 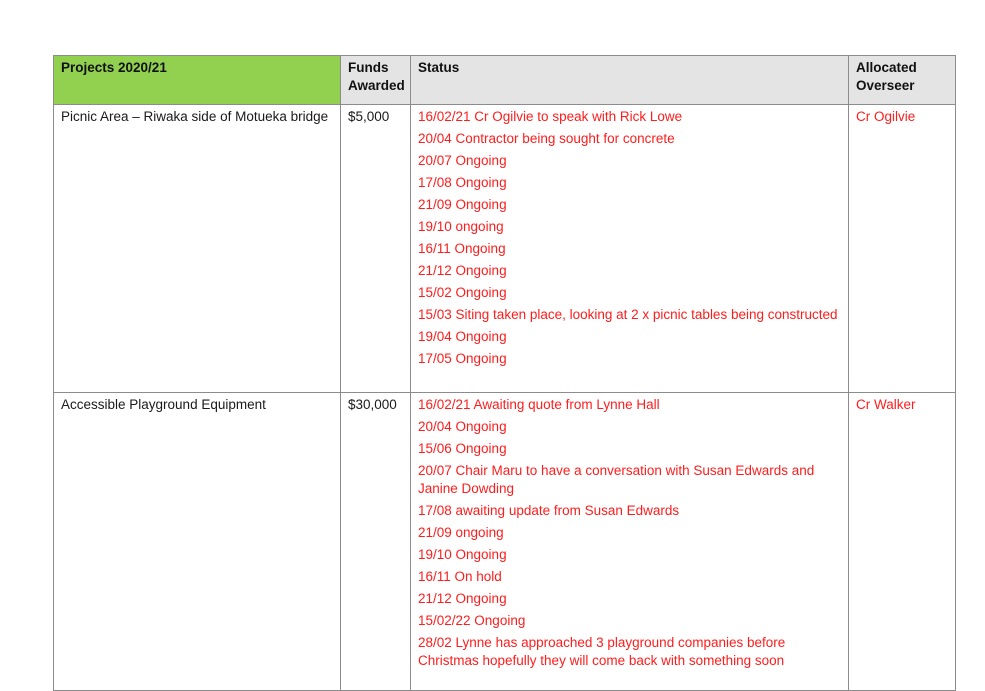 I want to click on status-entry: 20/07 Ongoing, so click(x=462, y=160).